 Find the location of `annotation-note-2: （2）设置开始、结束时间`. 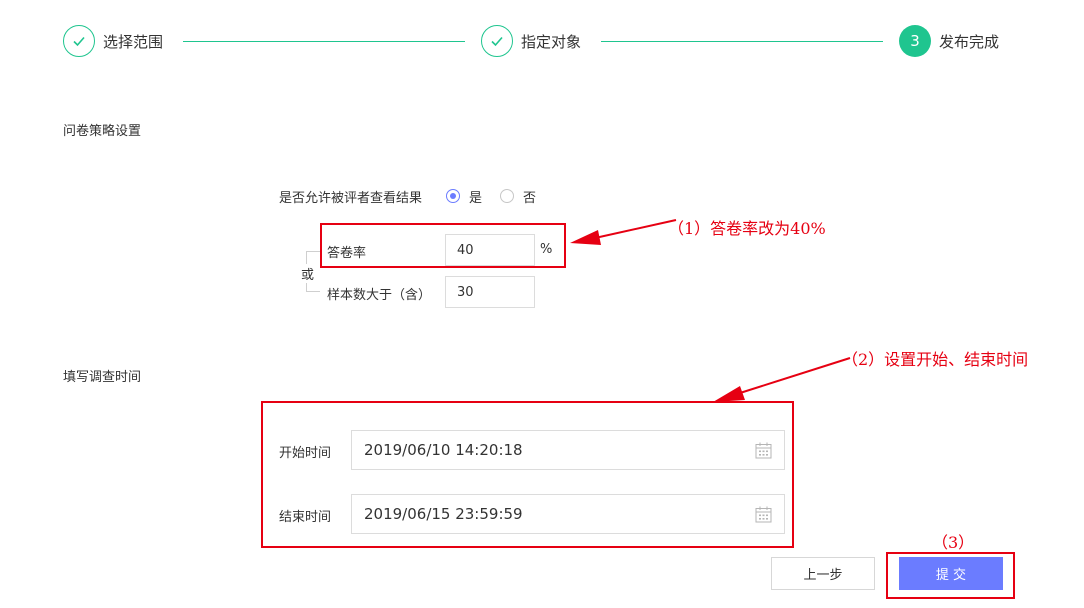

annotation-note-2: （2）设置开始、结束时间 is located at coordinates (935, 359).